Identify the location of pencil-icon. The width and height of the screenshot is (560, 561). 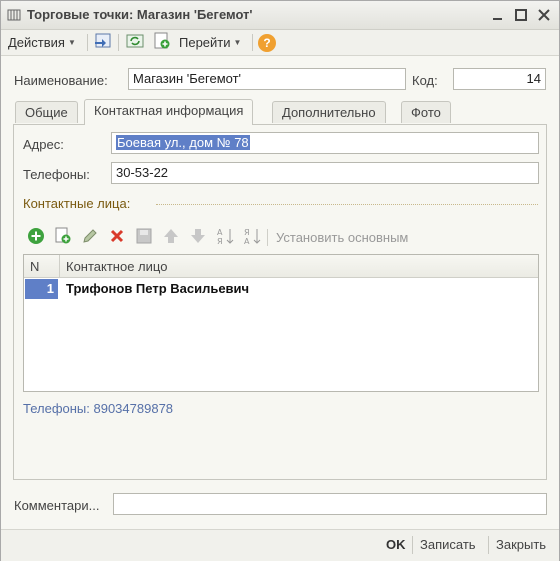
(90, 237).